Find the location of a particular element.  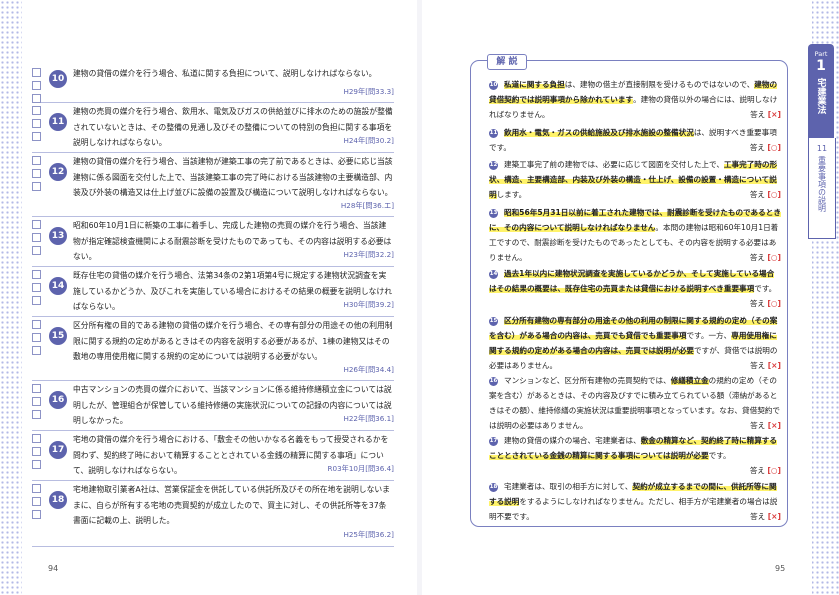

highlight-text: 修繕積立金 is located at coordinates (689, 380).